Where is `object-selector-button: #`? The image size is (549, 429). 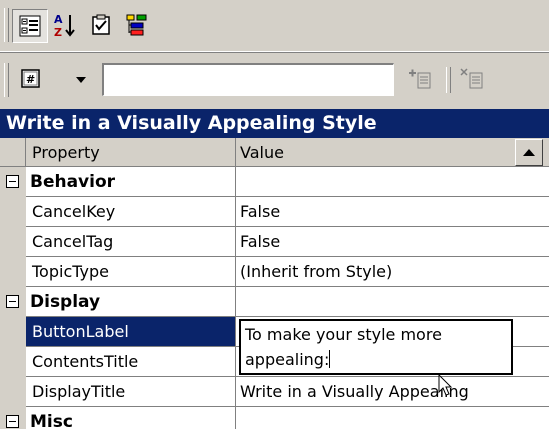 object-selector-button: # is located at coordinates (31, 79).